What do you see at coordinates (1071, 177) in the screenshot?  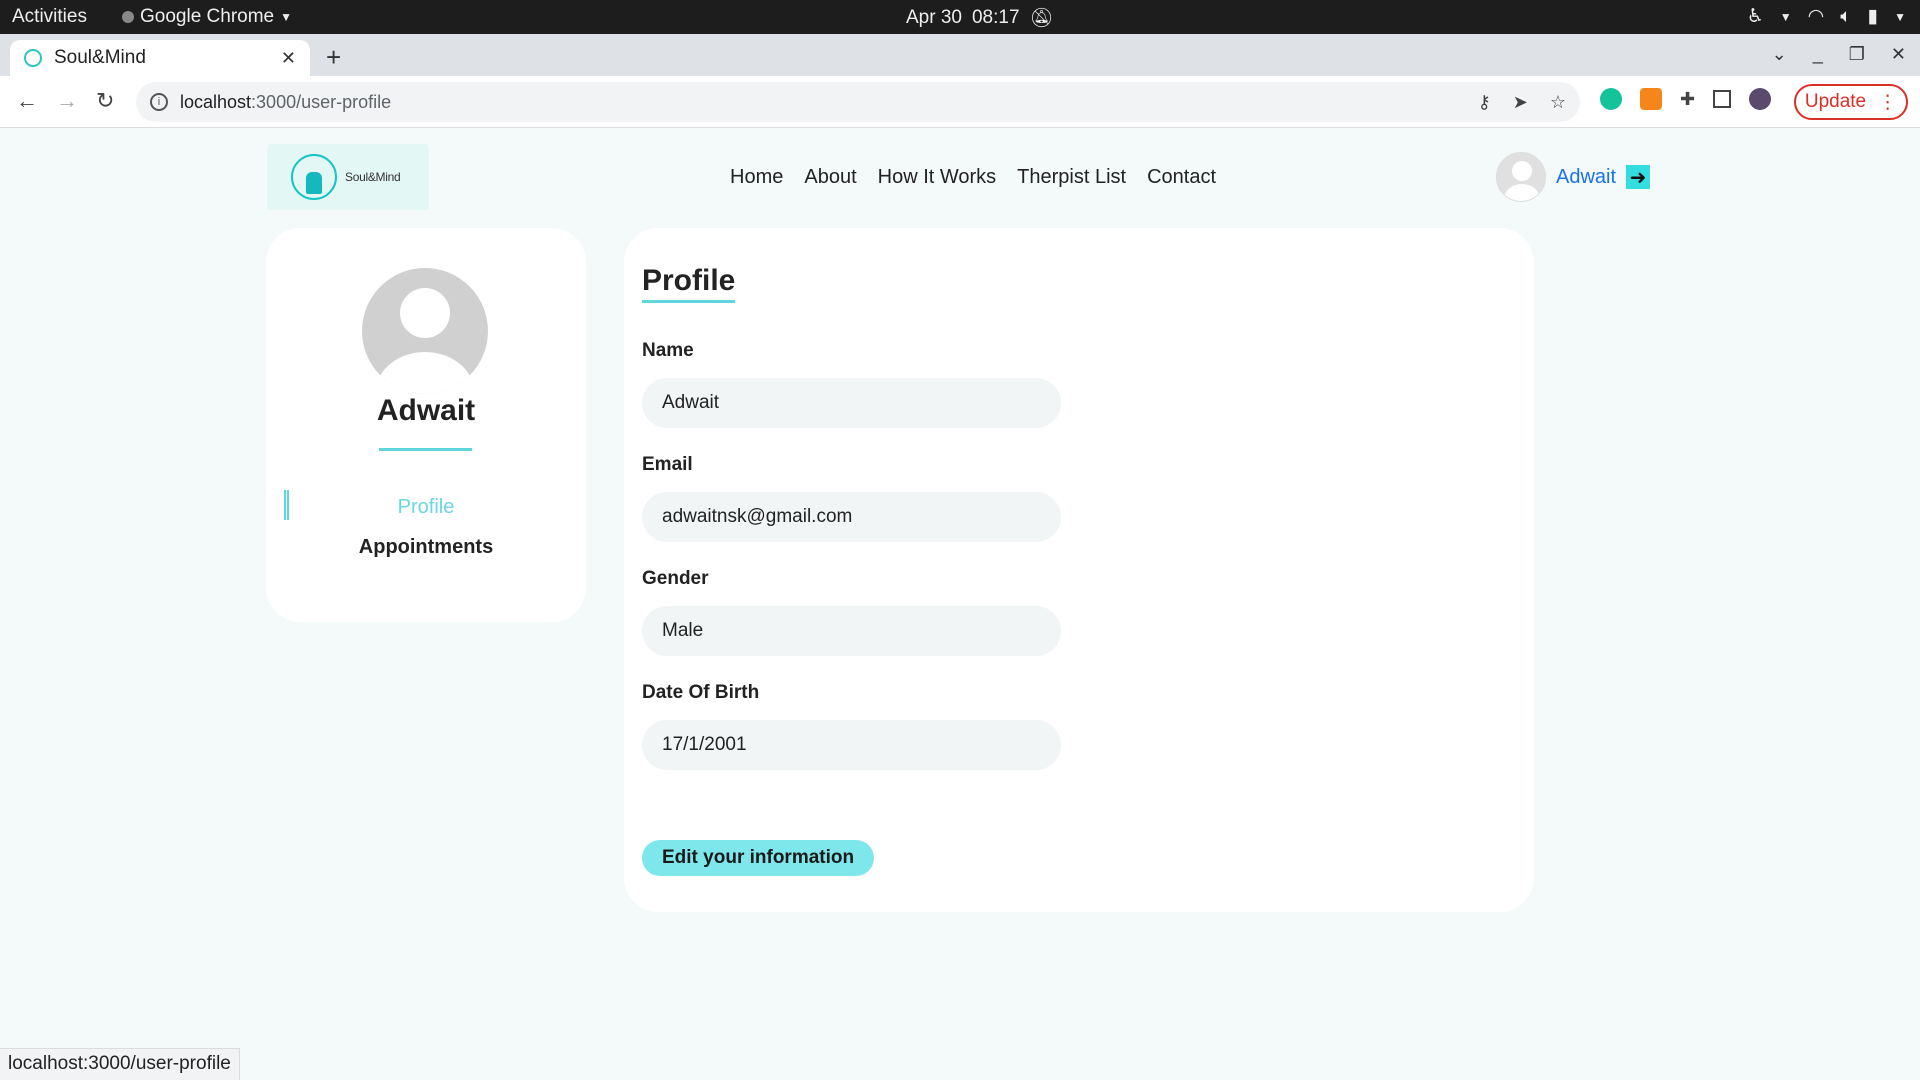 I see `nav-therapist-list: Therpist List` at bounding box center [1071, 177].